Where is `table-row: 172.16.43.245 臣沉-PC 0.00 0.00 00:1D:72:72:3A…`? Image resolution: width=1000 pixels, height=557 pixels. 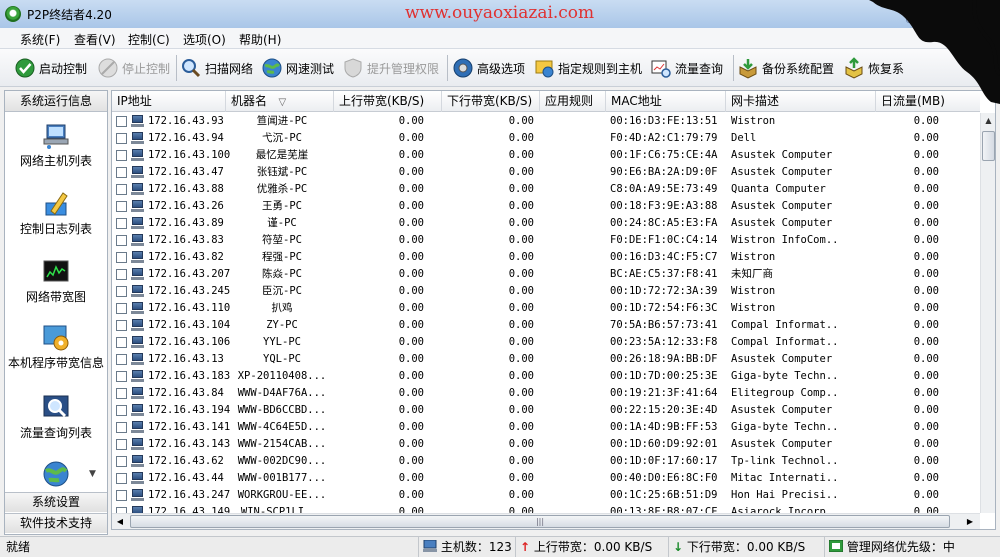
table-row: 172.16.43.245 臣沉-PC 0.00 0.00 00:1D:72:72:3A… is located at coordinates (546, 291).